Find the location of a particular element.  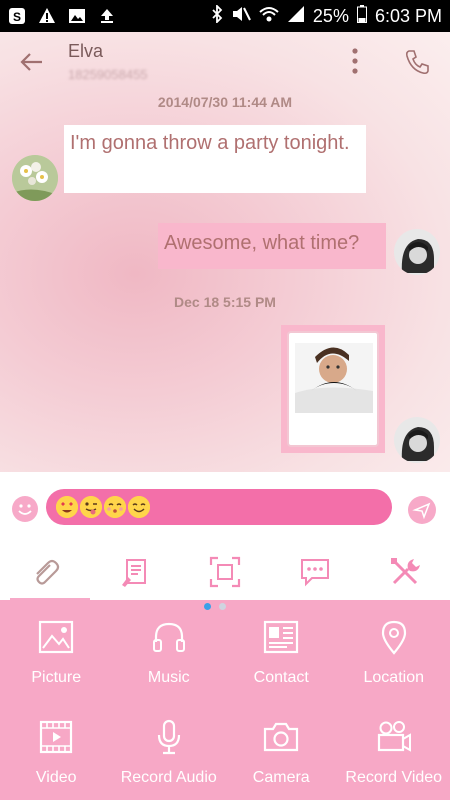

attach-camera: Camera is located at coordinates (281, 750).